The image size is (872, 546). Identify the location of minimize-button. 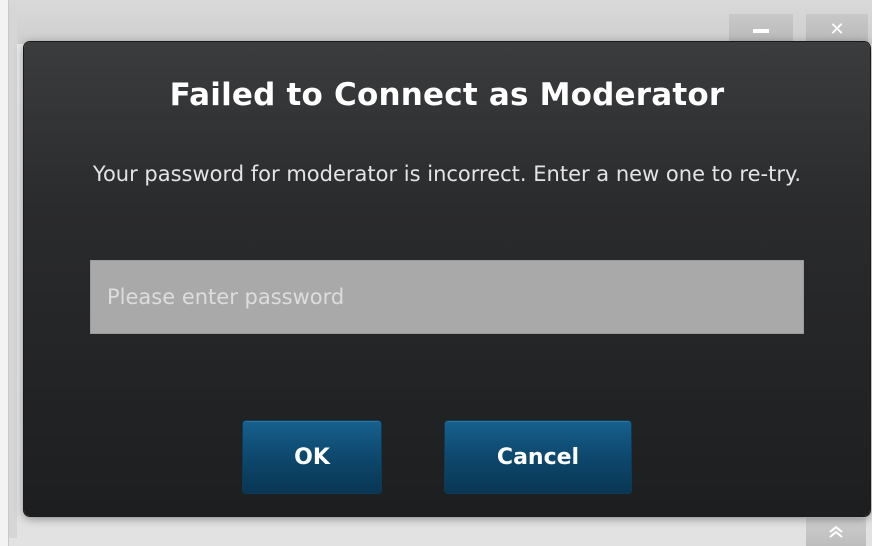
(761, 29).